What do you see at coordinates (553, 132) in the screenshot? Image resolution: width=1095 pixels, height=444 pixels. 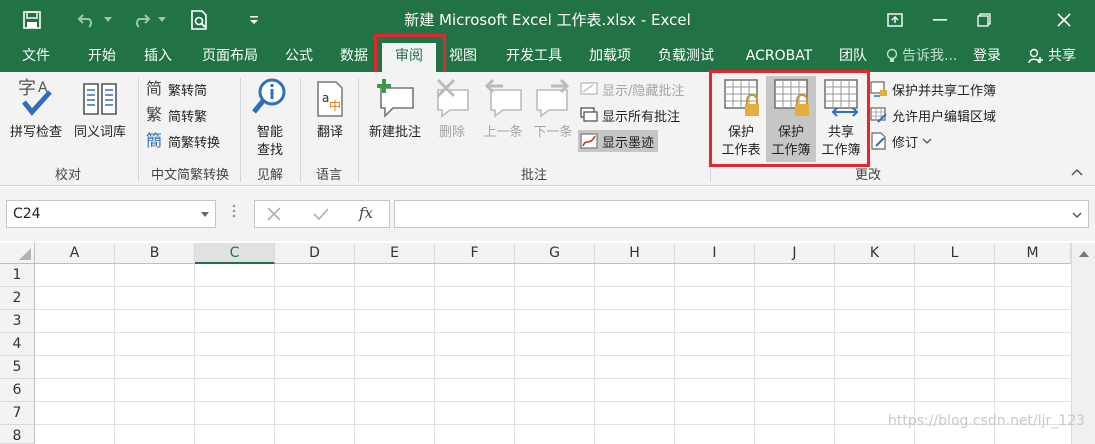 I see `next-comment-label: 下一条` at bounding box center [553, 132].